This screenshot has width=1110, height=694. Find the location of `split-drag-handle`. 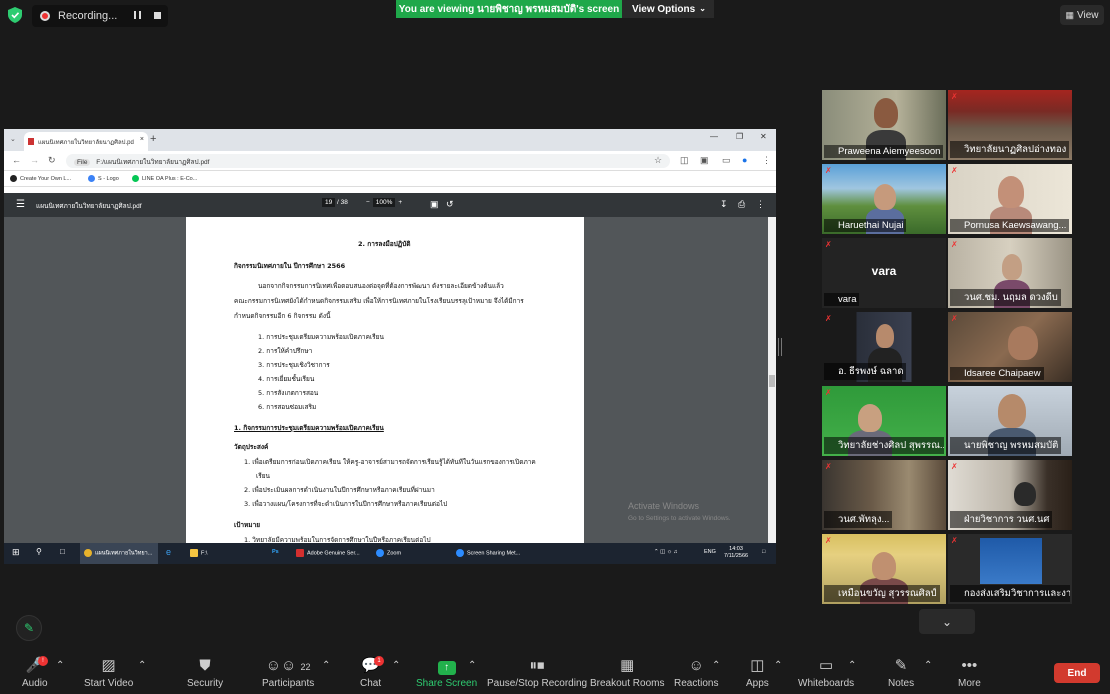

split-drag-handle is located at coordinates (780, 347).